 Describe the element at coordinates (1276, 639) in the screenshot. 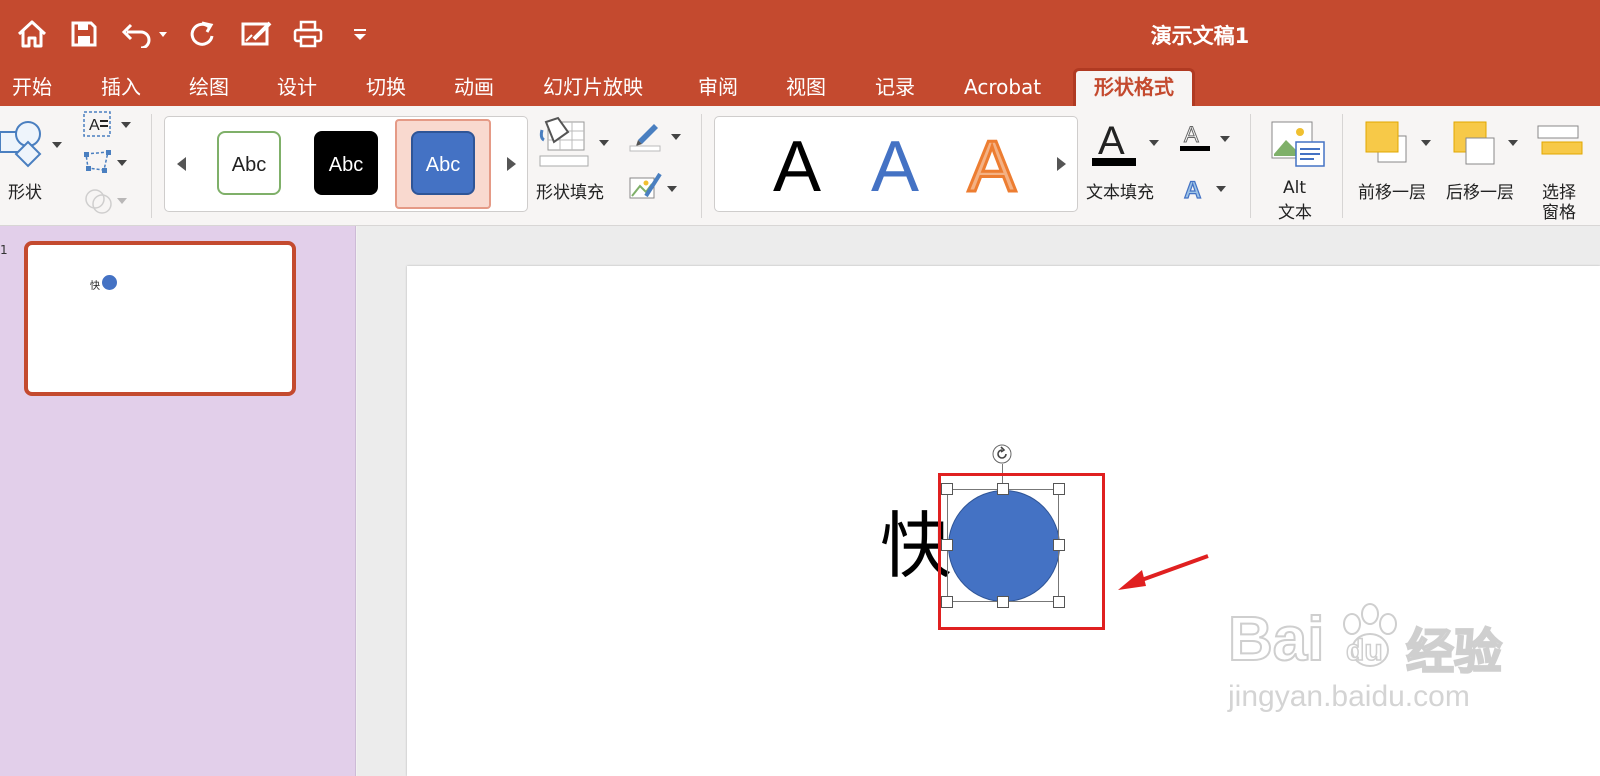

I see `watermark-brand: Bai` at that location.